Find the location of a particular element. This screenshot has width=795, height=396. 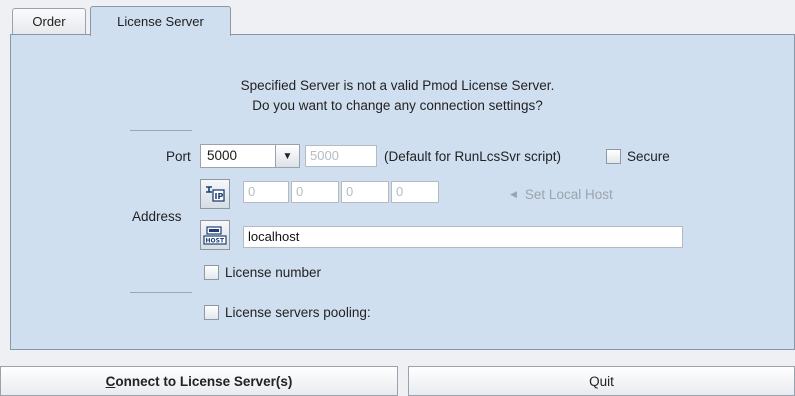

port-combo: 5000 ▼ is located at coordinates (250, 156).